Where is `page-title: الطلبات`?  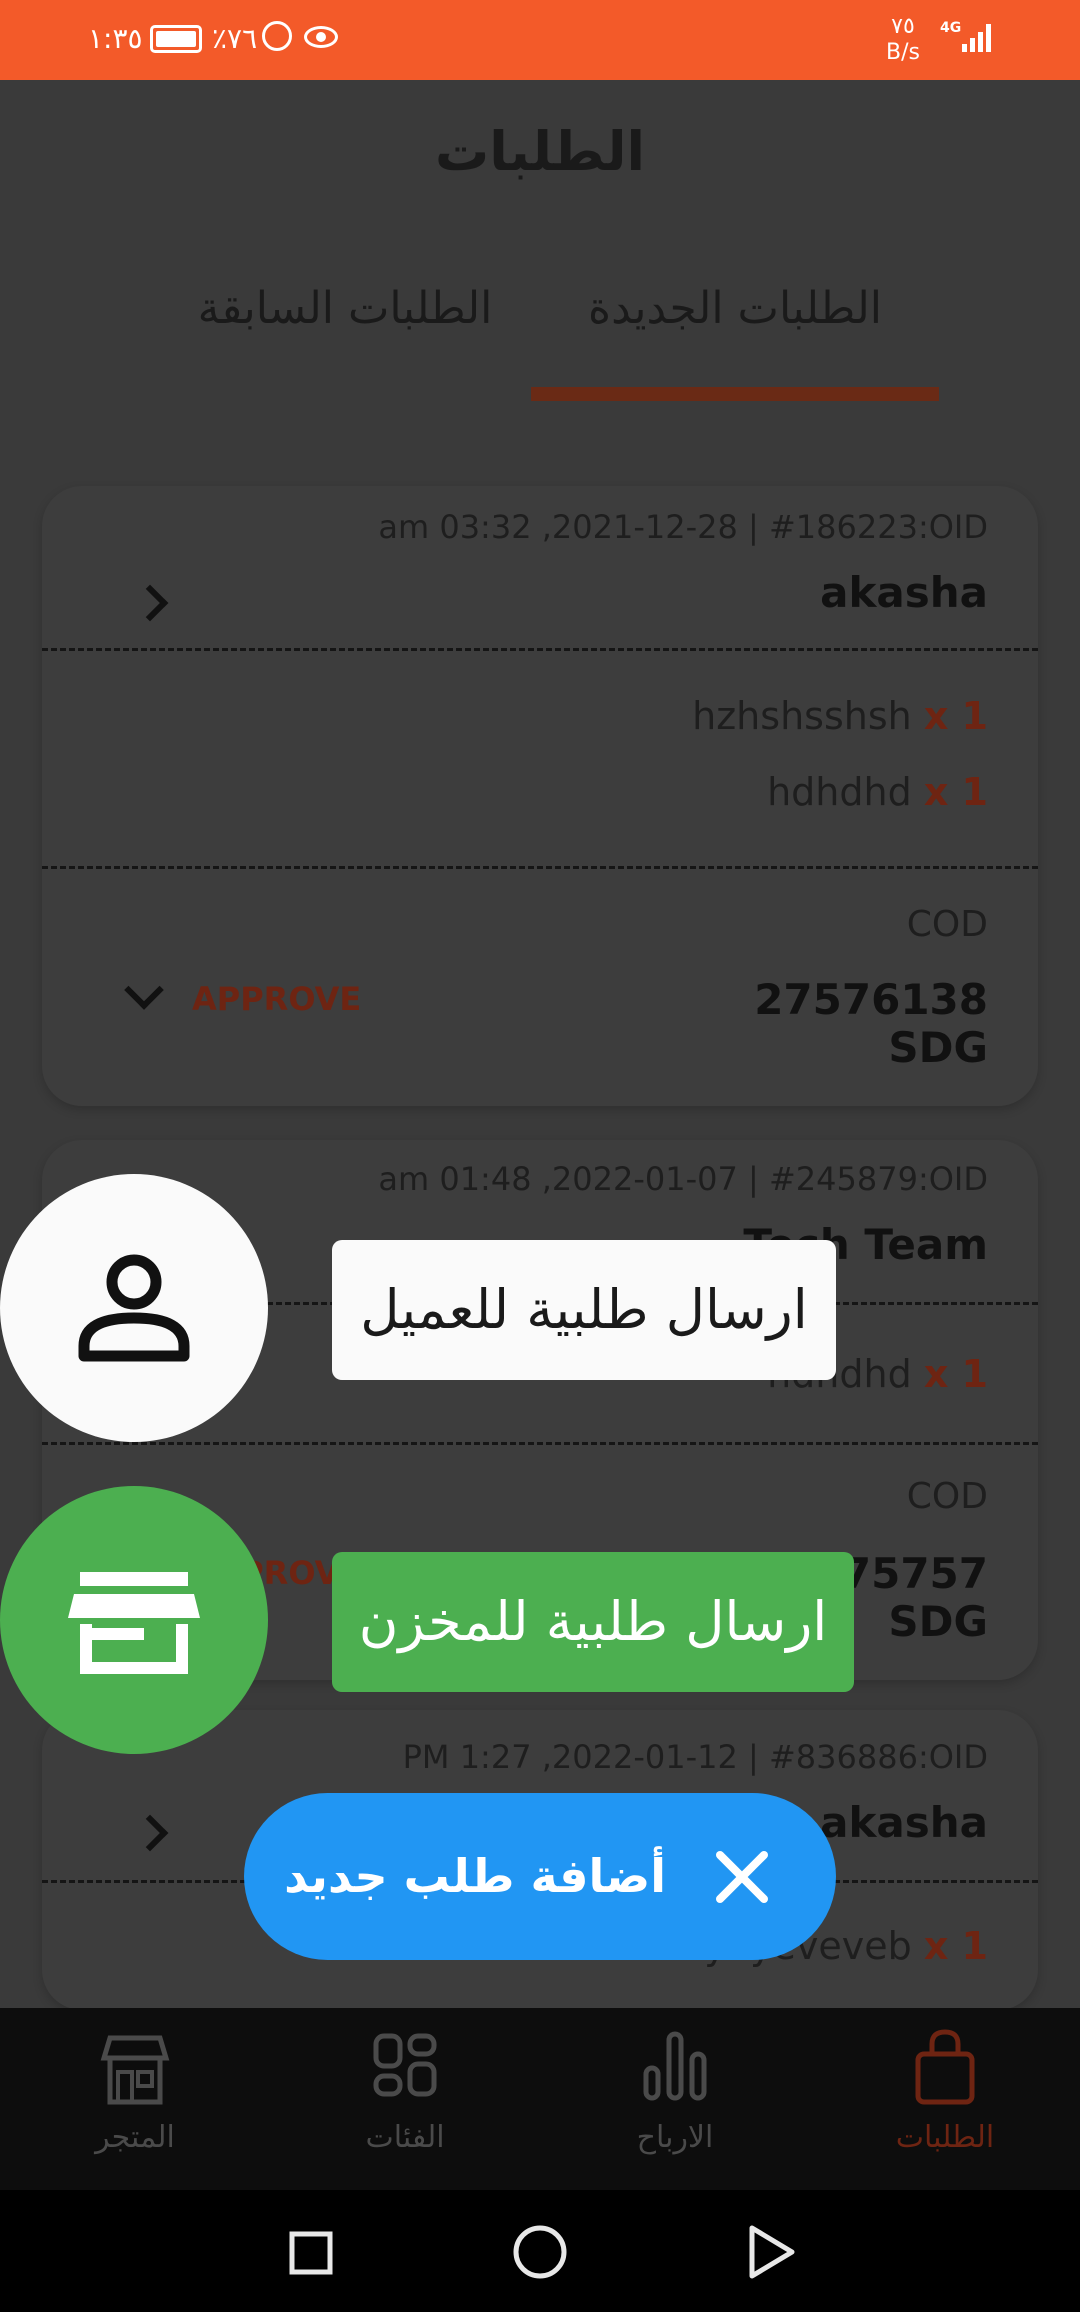 page-title: الطلبات is located at coordinates (539, 151).